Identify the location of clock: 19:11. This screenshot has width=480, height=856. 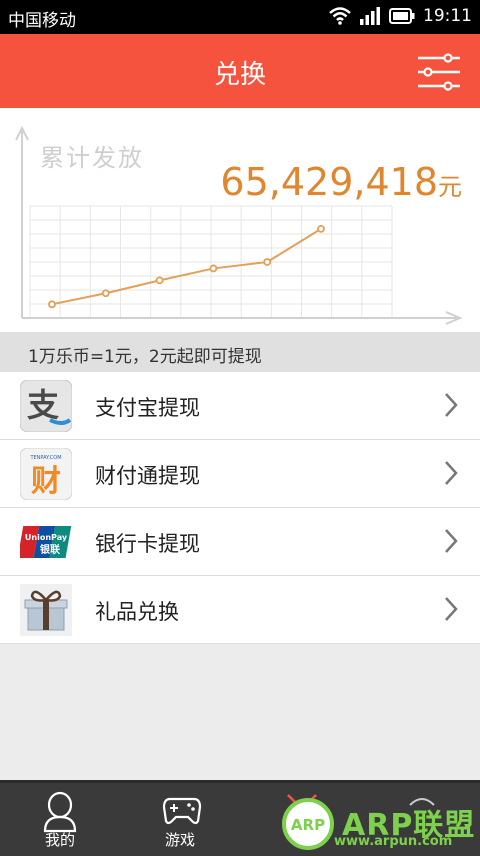
(447, 16).